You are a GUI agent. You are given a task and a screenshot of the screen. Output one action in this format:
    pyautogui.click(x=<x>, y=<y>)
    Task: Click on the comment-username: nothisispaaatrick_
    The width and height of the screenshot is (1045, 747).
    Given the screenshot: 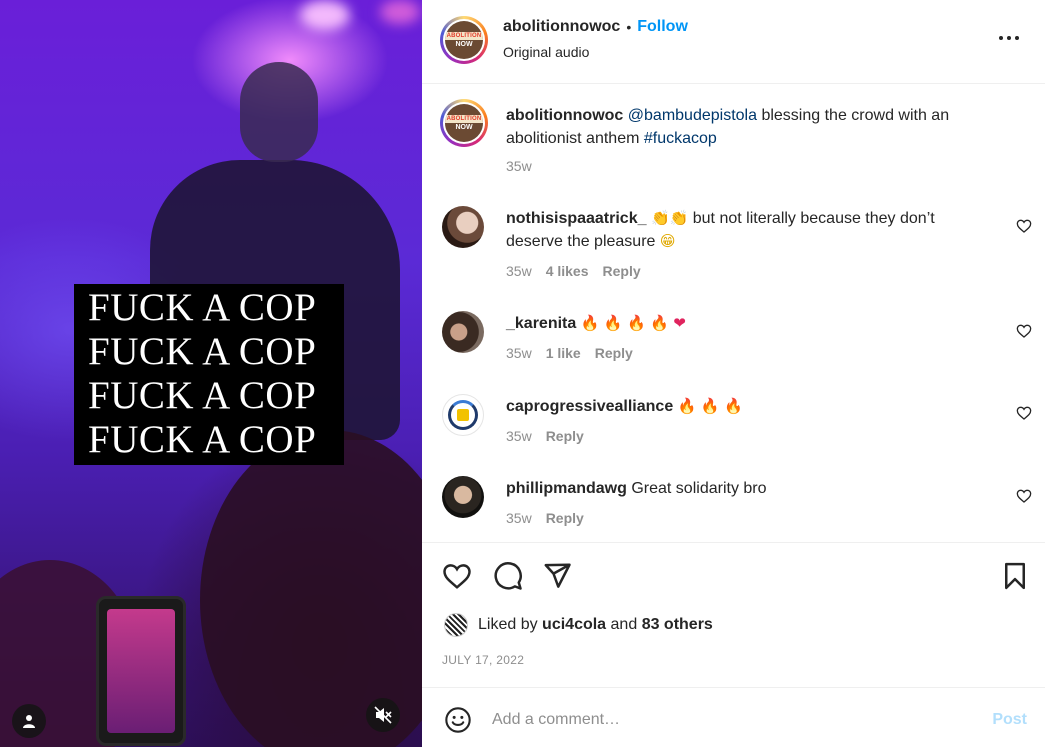 What is the action you would take?
    pyautogui.click(x=576, y=218)
    